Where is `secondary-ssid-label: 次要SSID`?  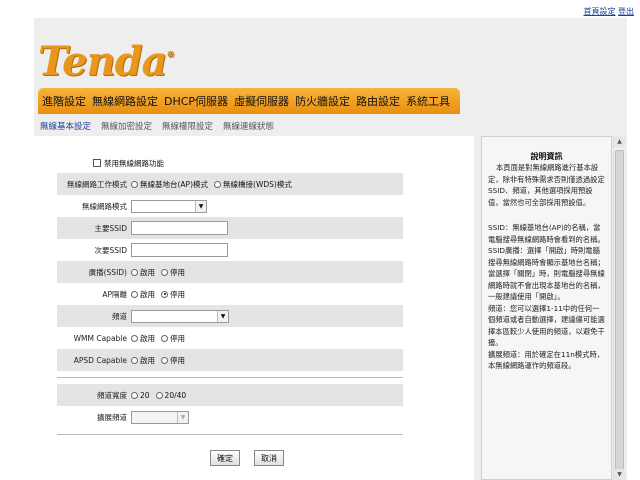 secondary-ssid-label: 次要SSID is located at coordinates (110, 250).